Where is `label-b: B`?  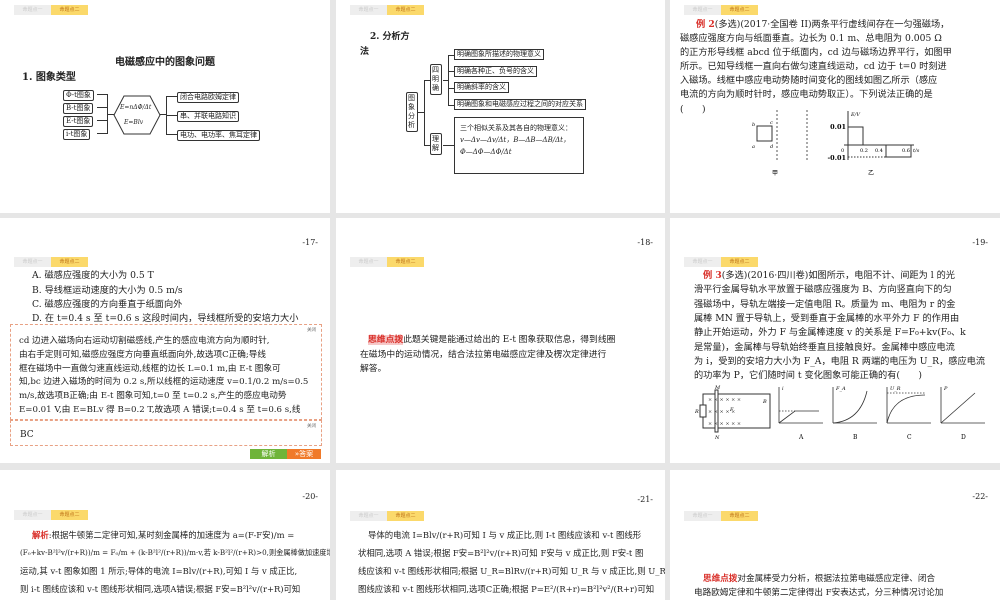 label-b: B is located at coordinates (764, 402).